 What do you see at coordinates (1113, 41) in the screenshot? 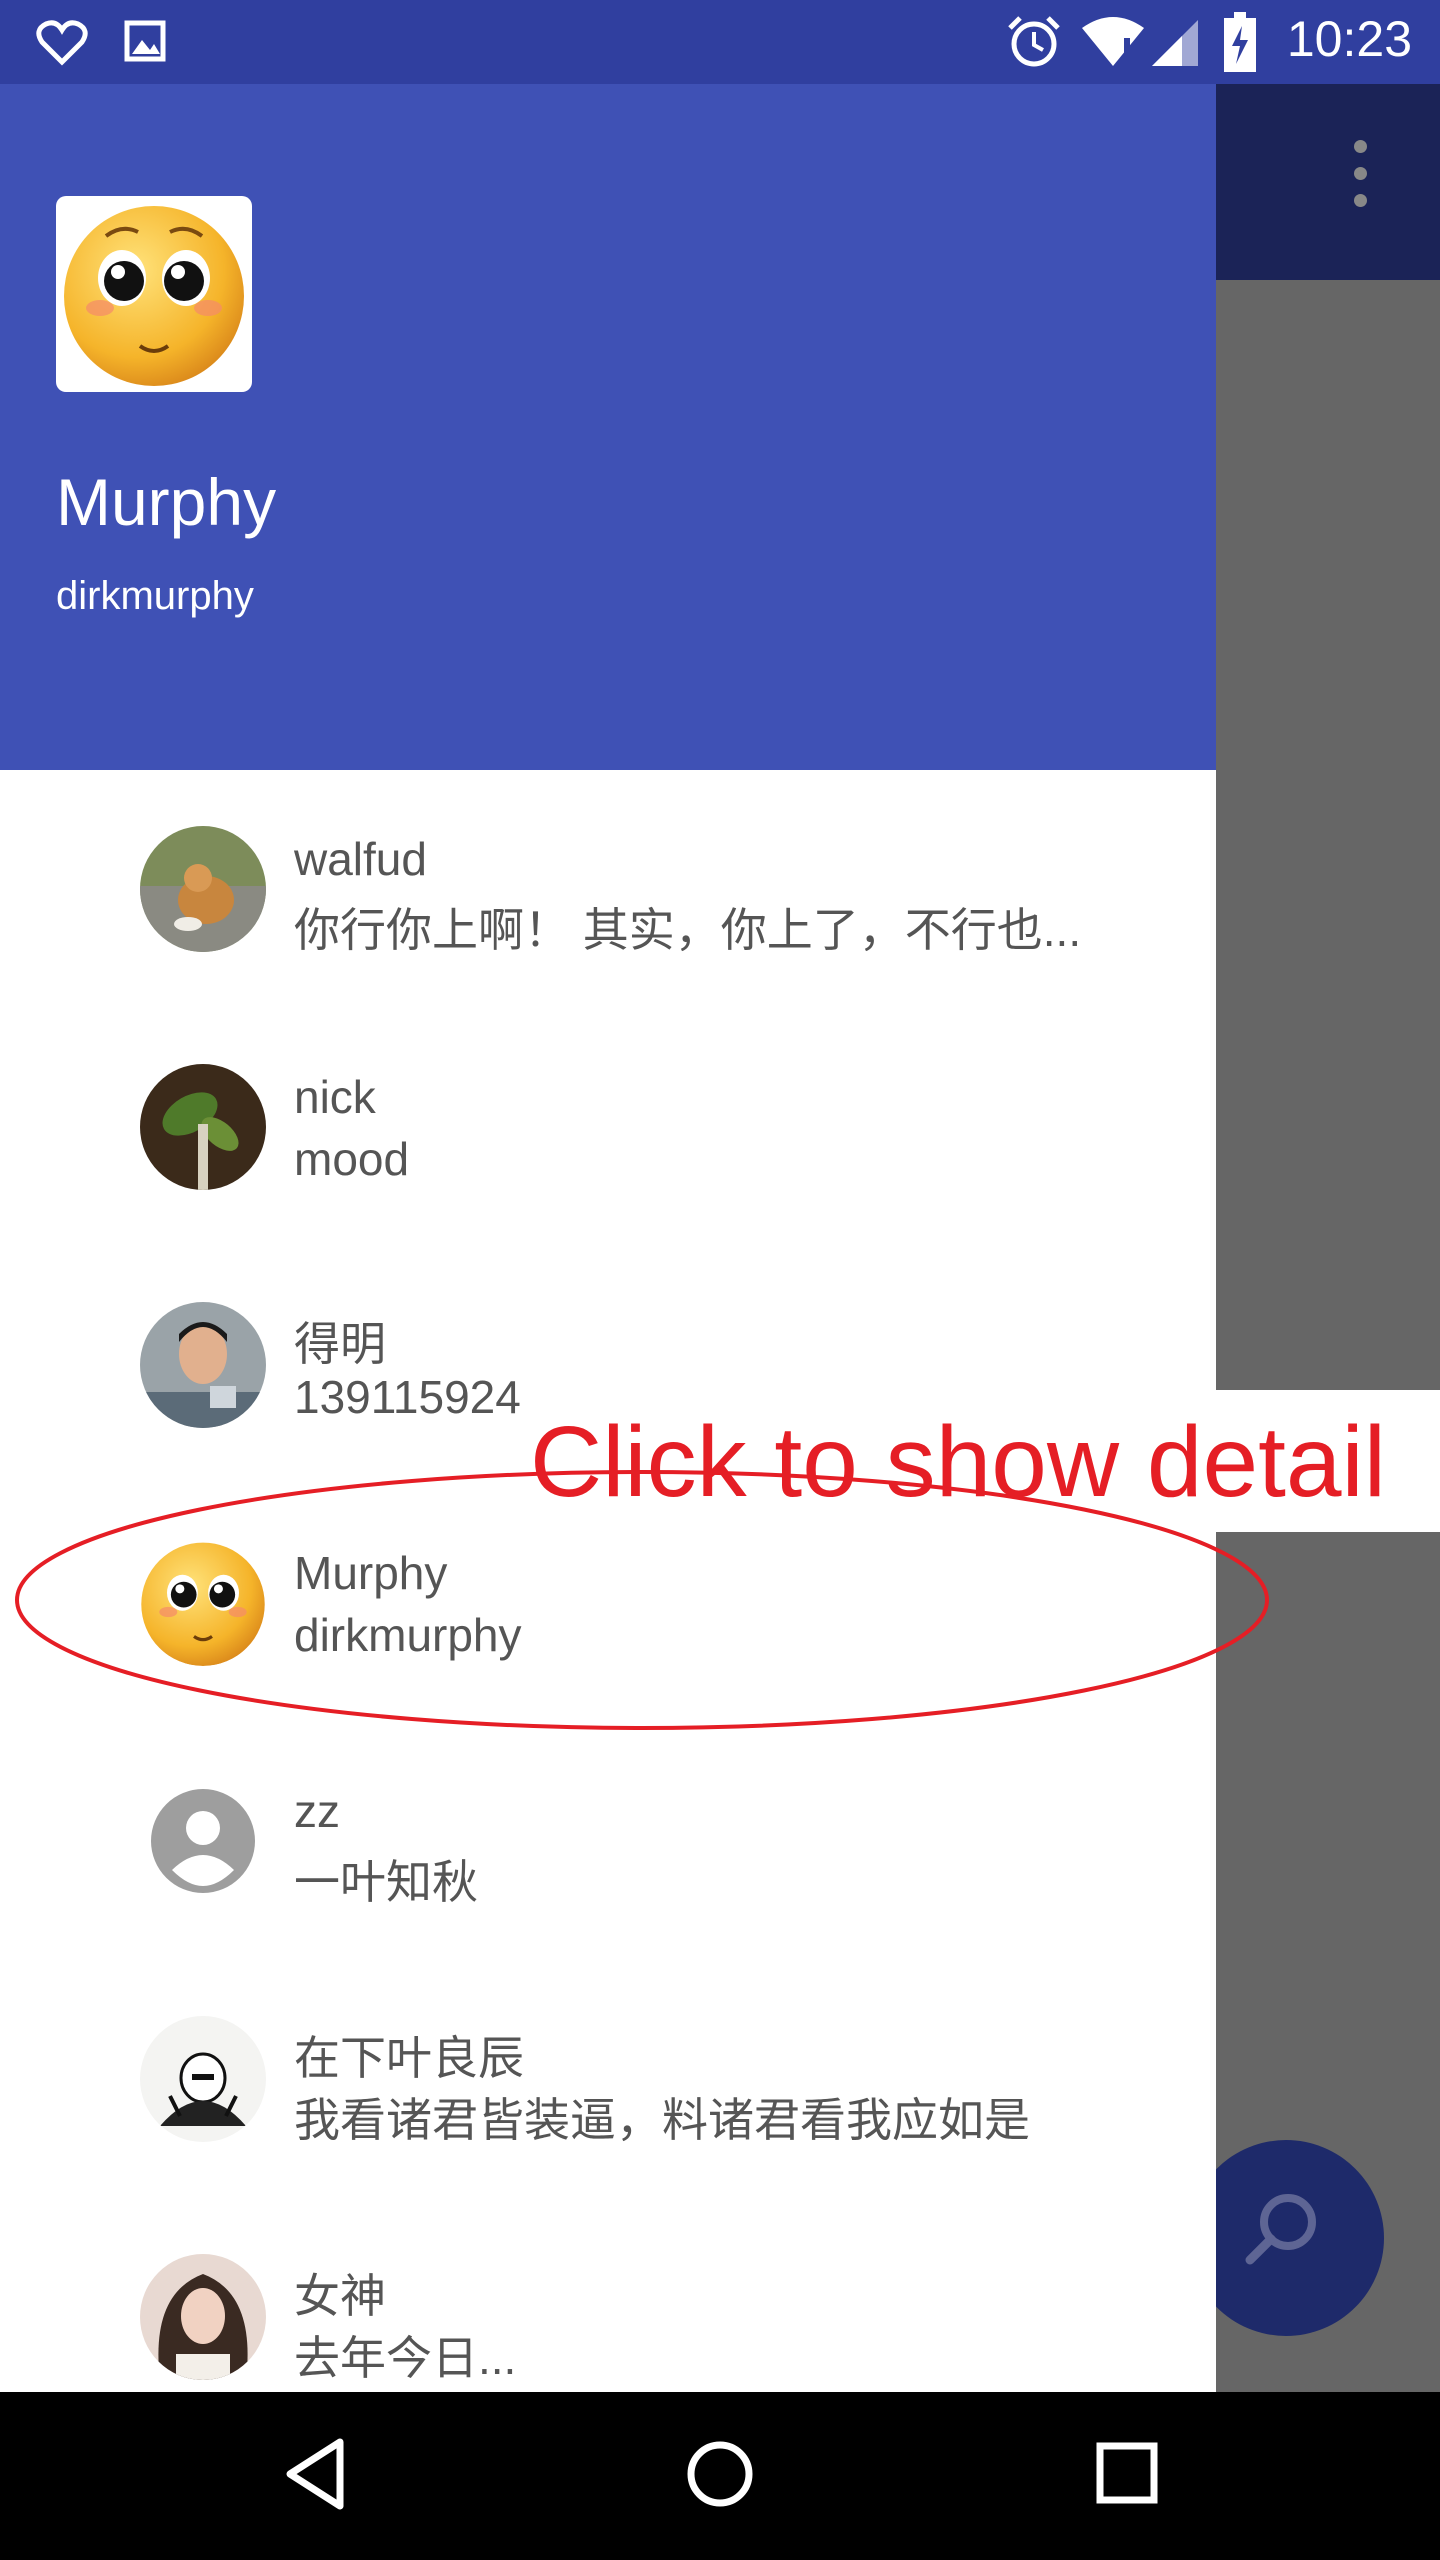
I see `wifi-icon` at bounding box center [1113, 41].